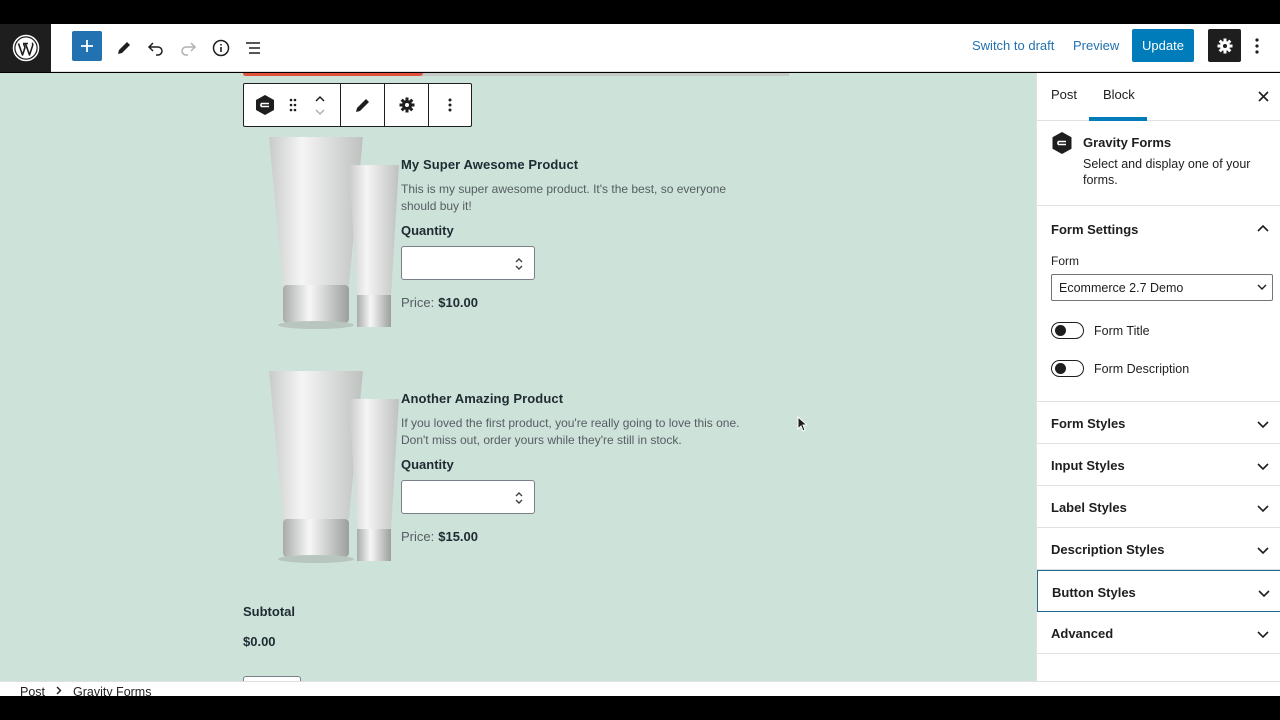 Image resolution: width=1280 pixels, height=720 pixels. What do you see at coordinates (320, 105) in the screenshot?
I see `move-buttons` at bounding box center [320, 105].